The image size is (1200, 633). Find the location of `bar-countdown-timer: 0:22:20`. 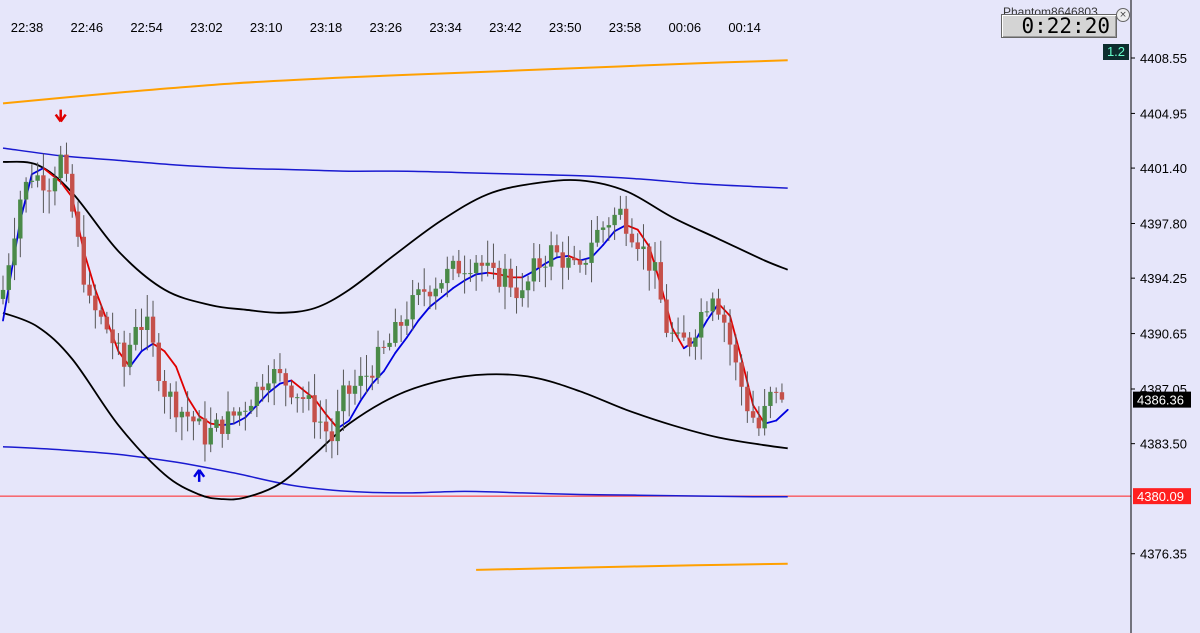

bar-countdown-timer: 0:22:20 is located at coordinates (1059, 26).